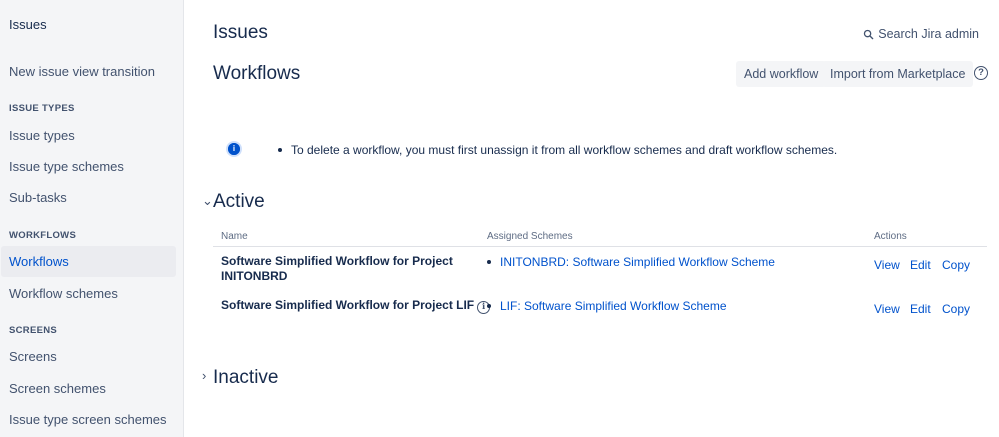  I want to click on column-header-actions: Actions, so click(890, 236).